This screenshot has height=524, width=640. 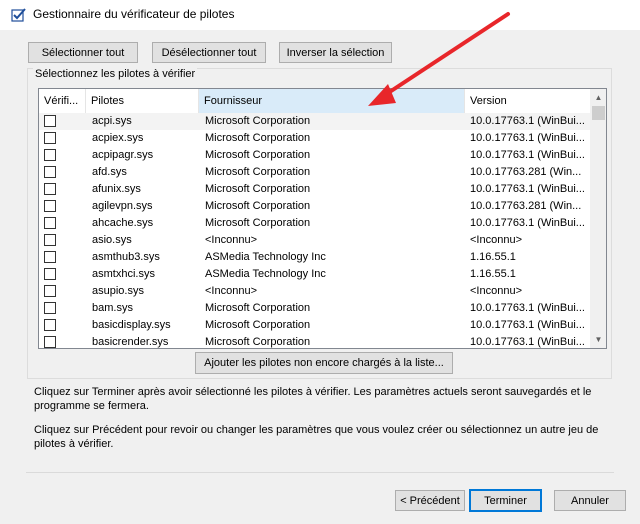 I want to click on driver-name-cell: asio.sys, so click(x=112, y=240).